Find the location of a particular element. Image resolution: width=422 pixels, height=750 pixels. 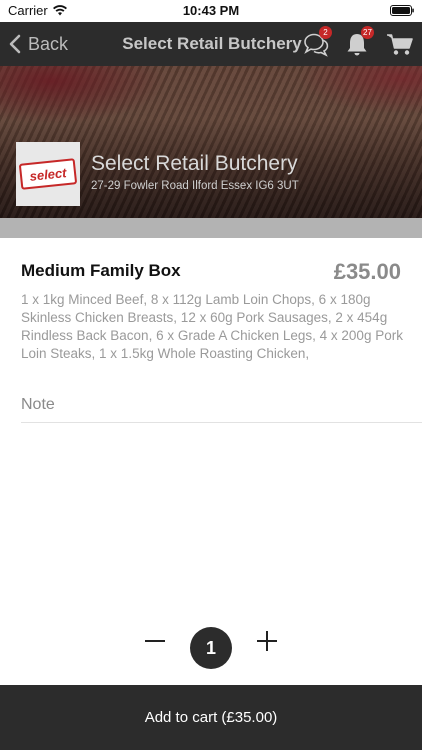

quantity-value: 1 is located at coordinates (211, 648).